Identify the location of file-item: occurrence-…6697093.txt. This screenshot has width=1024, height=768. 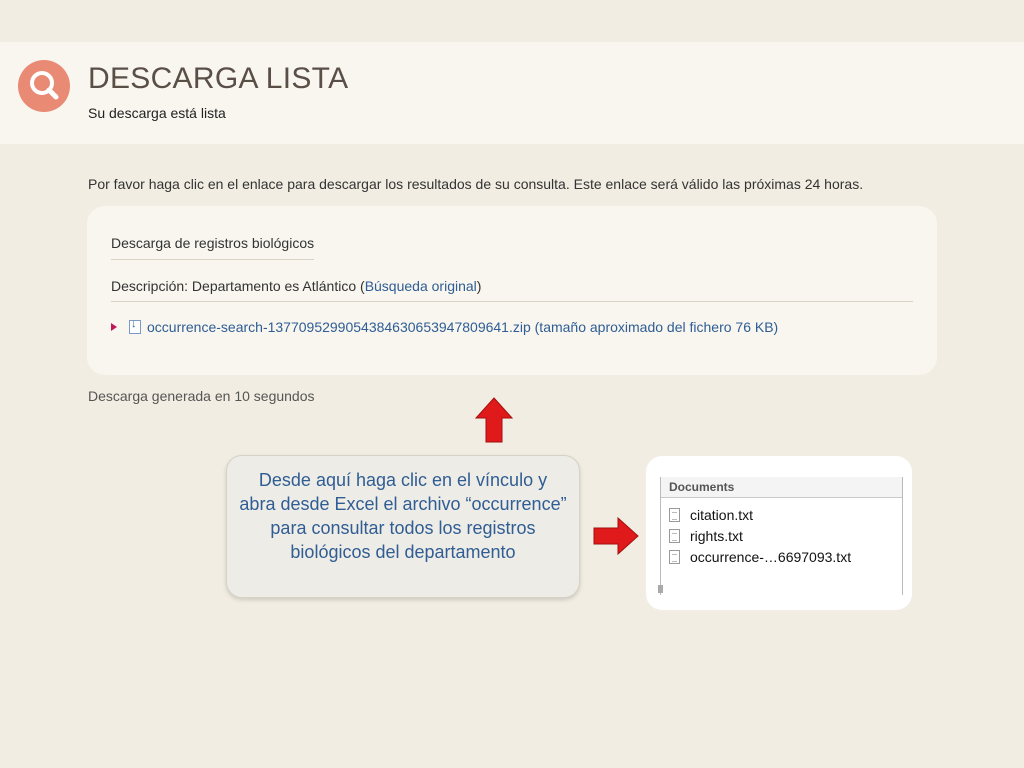
(781, 556).